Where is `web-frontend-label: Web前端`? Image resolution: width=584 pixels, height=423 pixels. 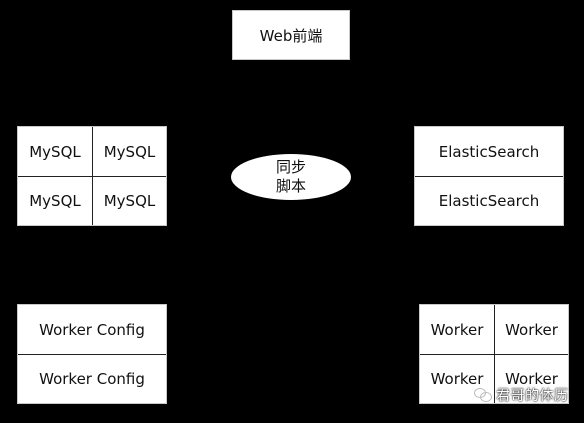
web-frontend-label: Web前端 is located at coordinates (291, 35).